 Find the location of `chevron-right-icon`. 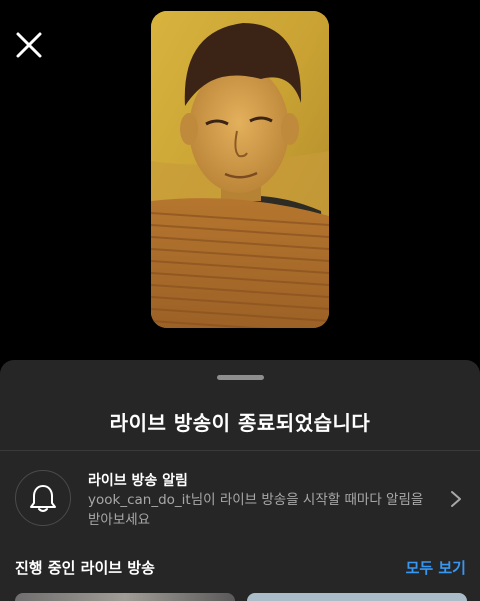

chevron-right-icon is located at coordinates (456, 499).